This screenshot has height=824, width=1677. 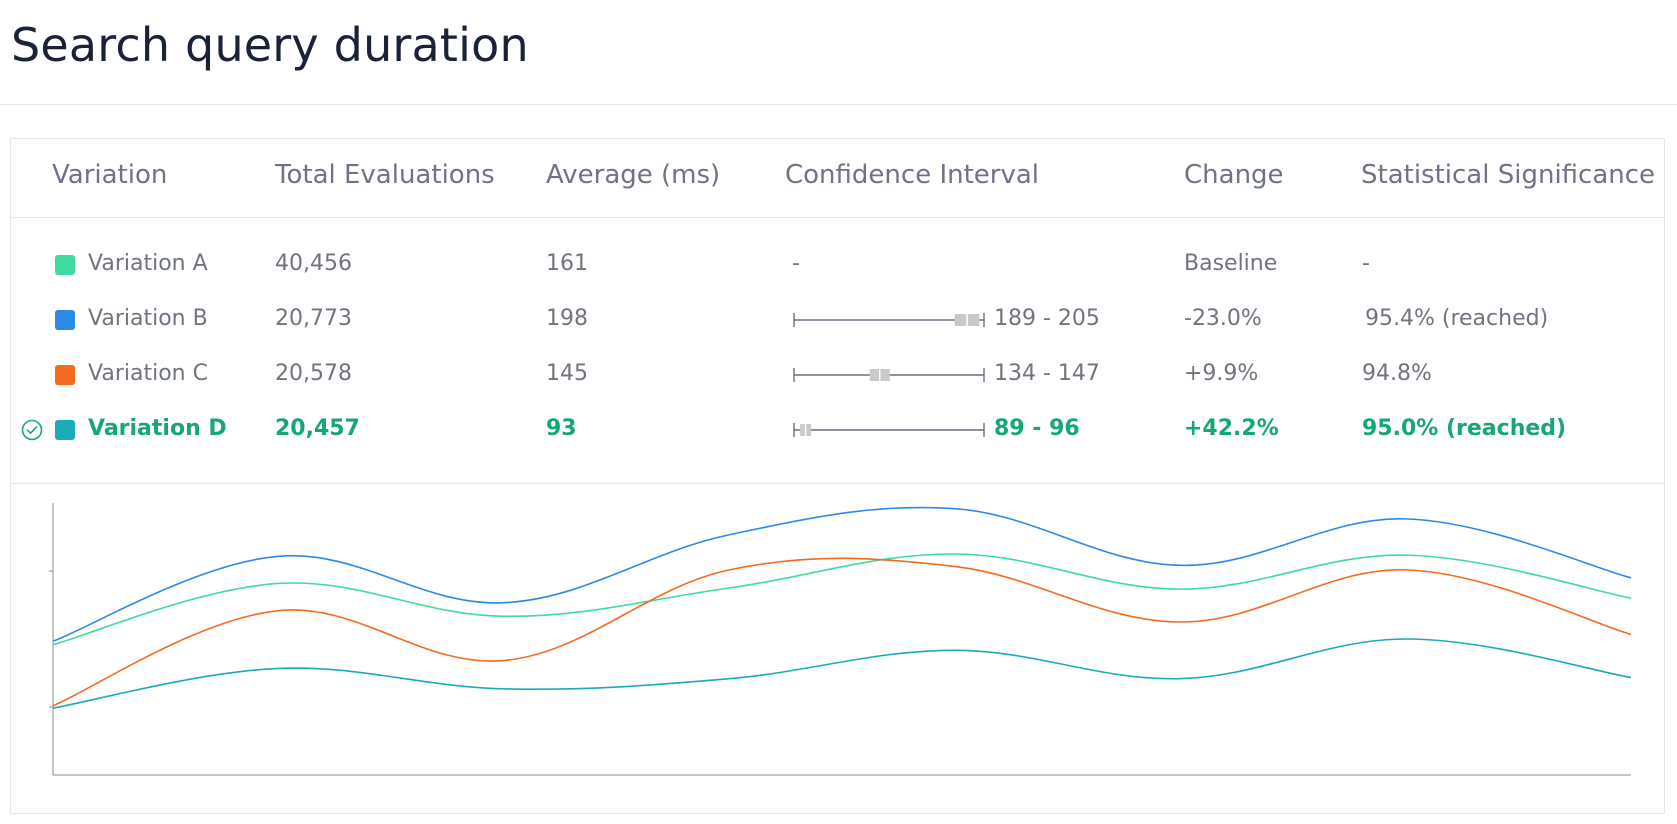 What do you see at coordinates (1234, 175) in the screenshot?
I see `header-change: Change` at bounding box center [1234, 175].